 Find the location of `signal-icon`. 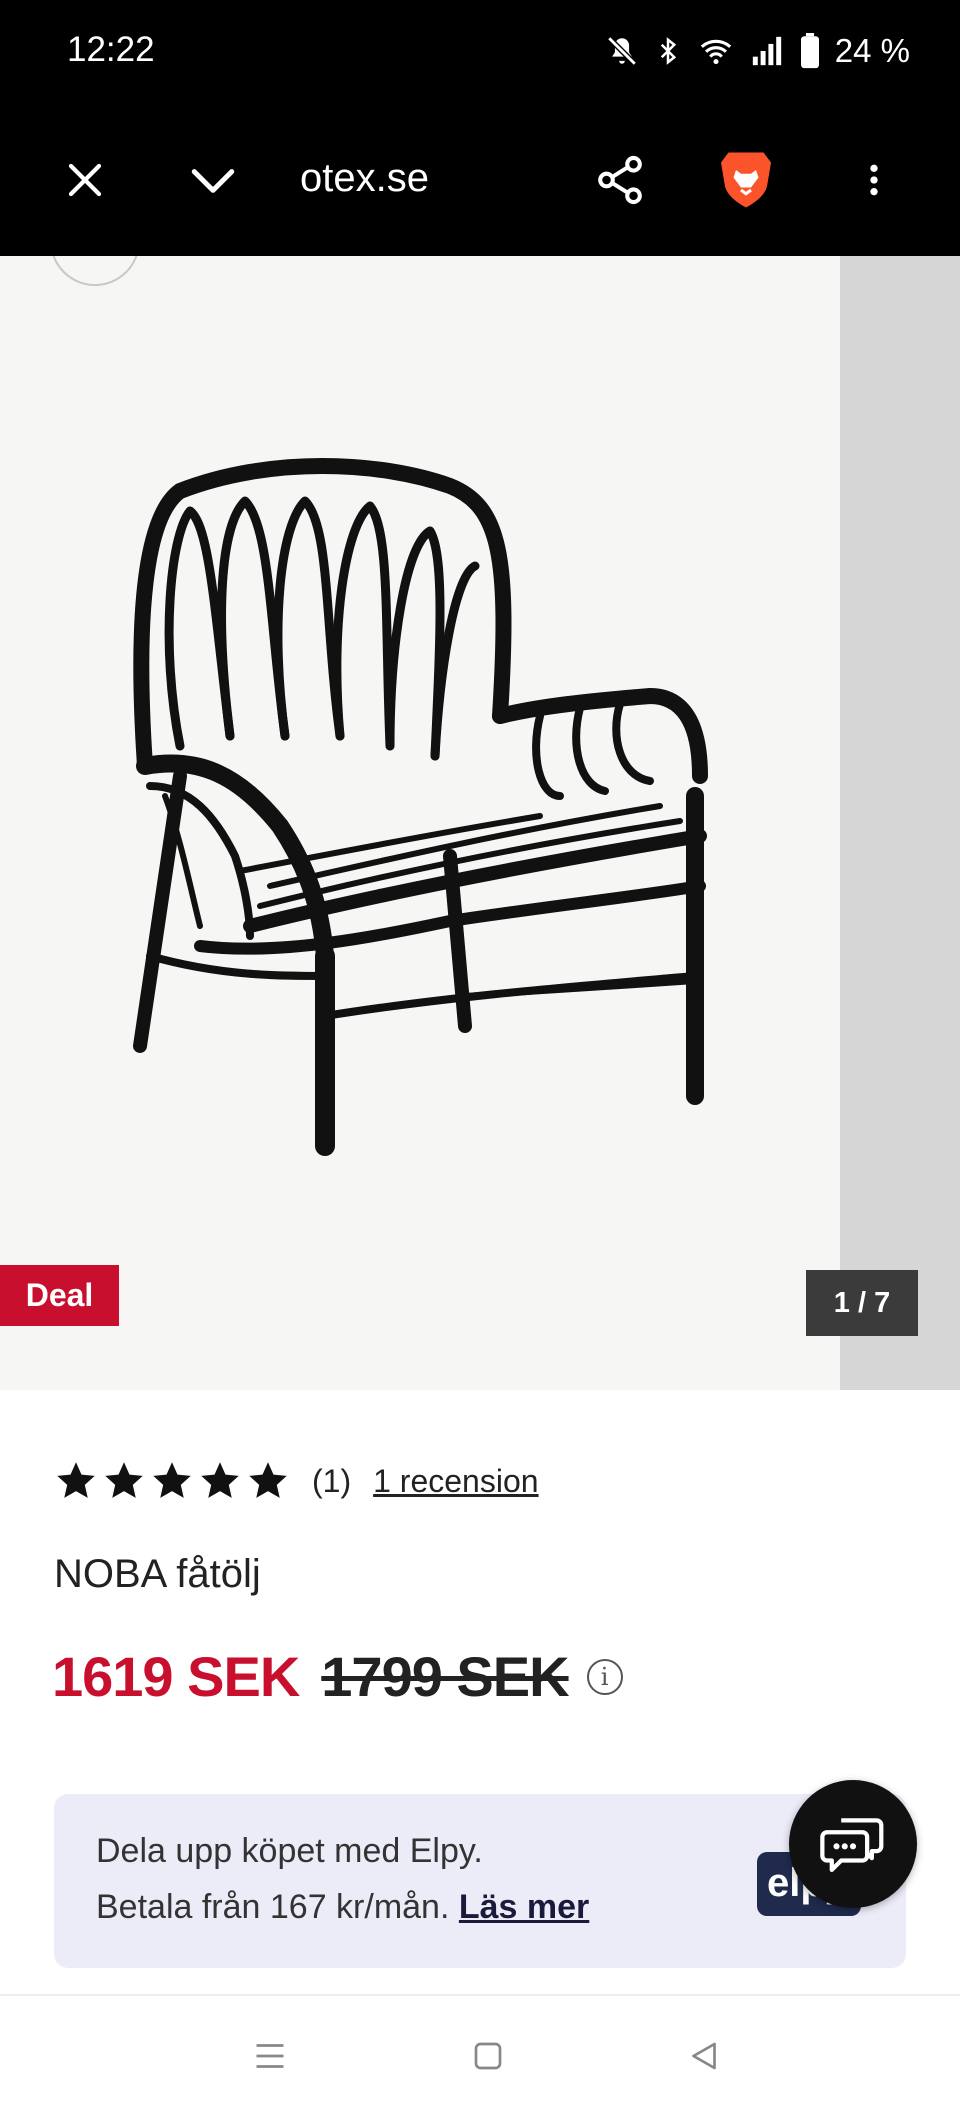

signal-icon is located at coordinates (766, 51).